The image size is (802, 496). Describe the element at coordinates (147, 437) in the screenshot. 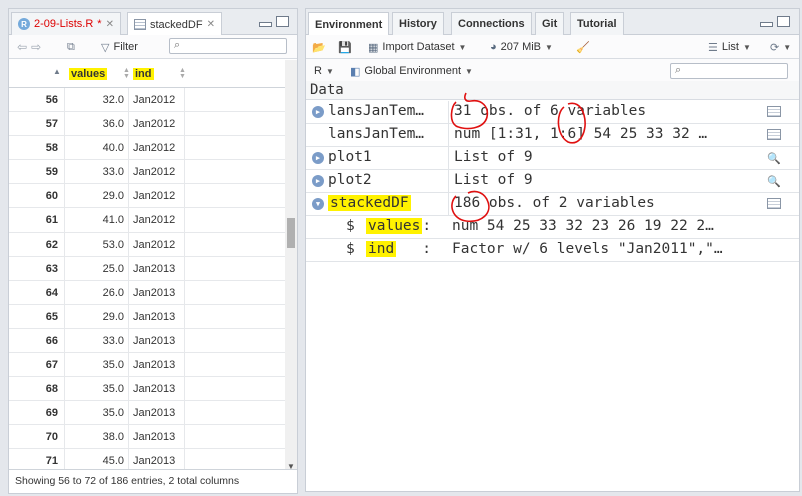

I see `table-row: 70 38.0 Jan2013` at that location.